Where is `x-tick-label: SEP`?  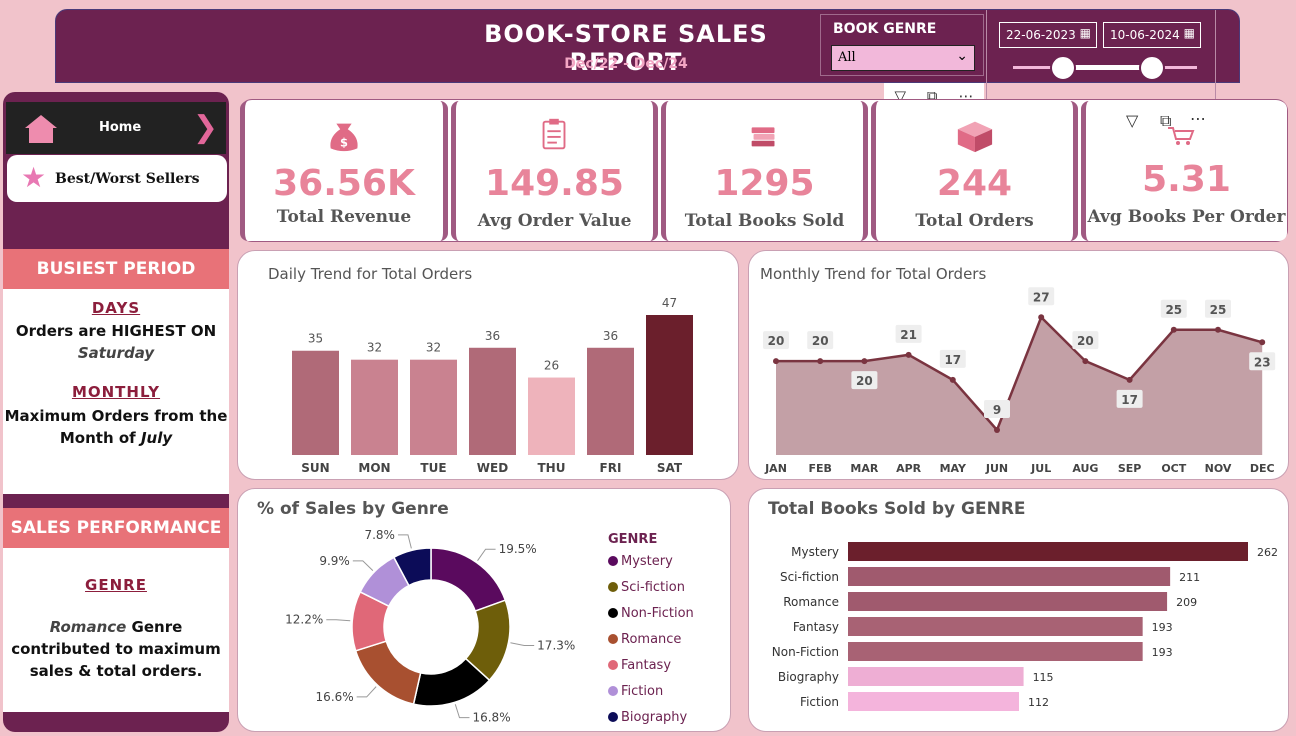
x-tick-label: SEP is located at coordinates (1130, 468).